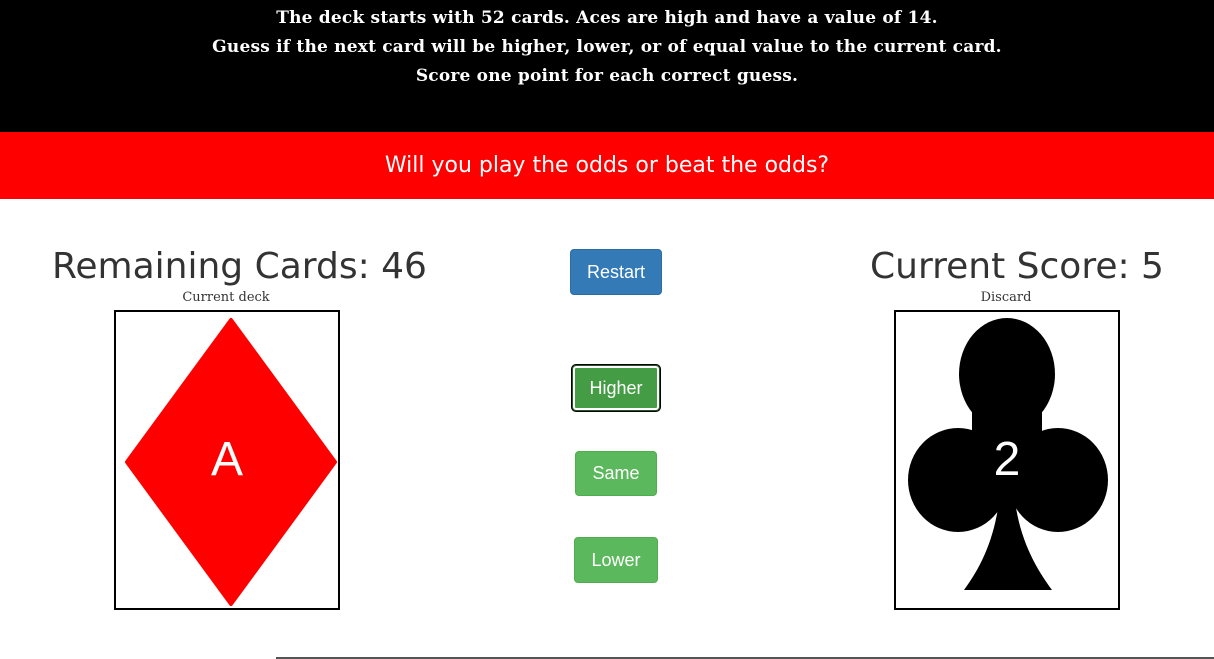 The width and height of the screenshot is (1214, 659). I want to click on discard-card: 2, so click(1007, 460).